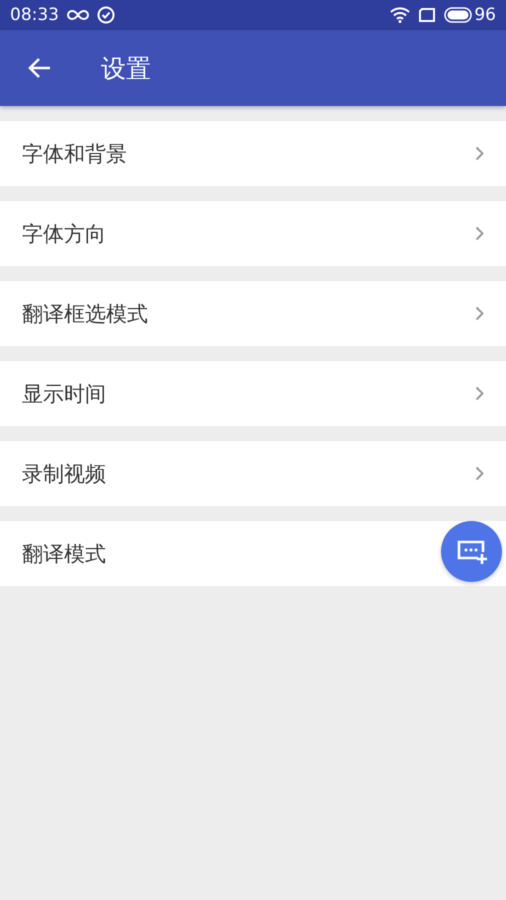  Describe the element at coordinates (472, 551) in the screenshot. I see `message-plus-icon` at that location.